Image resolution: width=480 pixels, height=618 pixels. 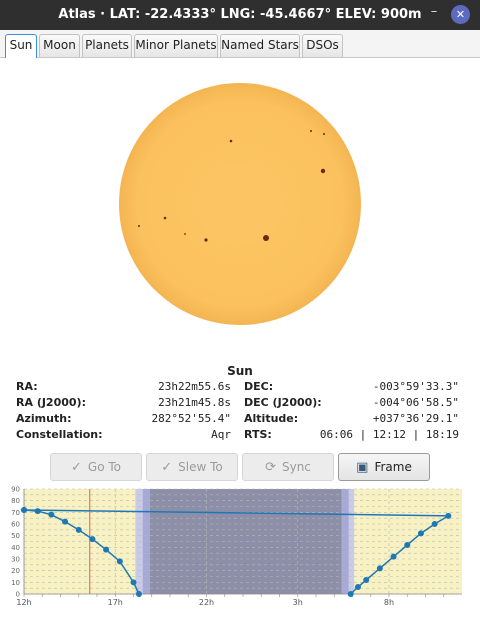 I want to click on ra-label: RA:, so click(x=27, y=386).